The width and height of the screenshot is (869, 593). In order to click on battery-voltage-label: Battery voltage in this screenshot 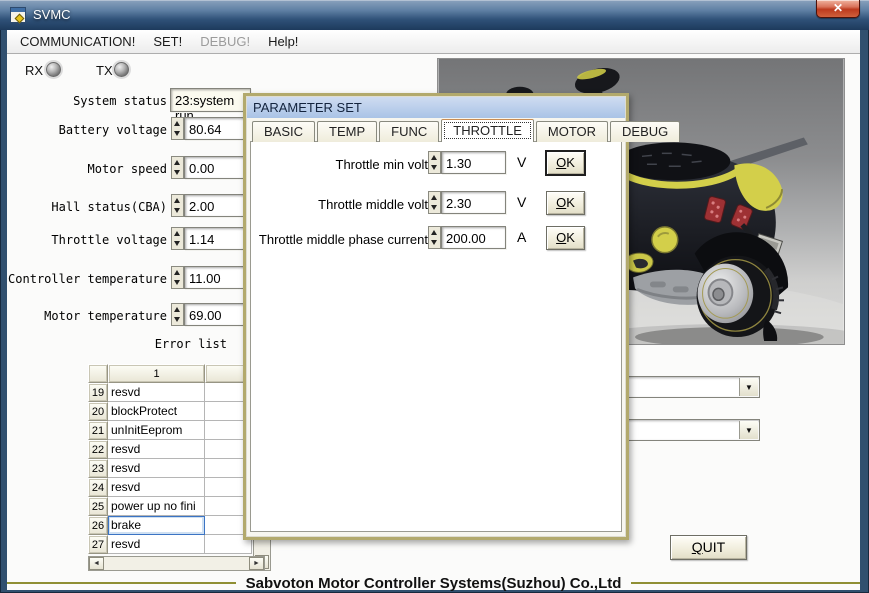, I will do `click(112, 130)`.